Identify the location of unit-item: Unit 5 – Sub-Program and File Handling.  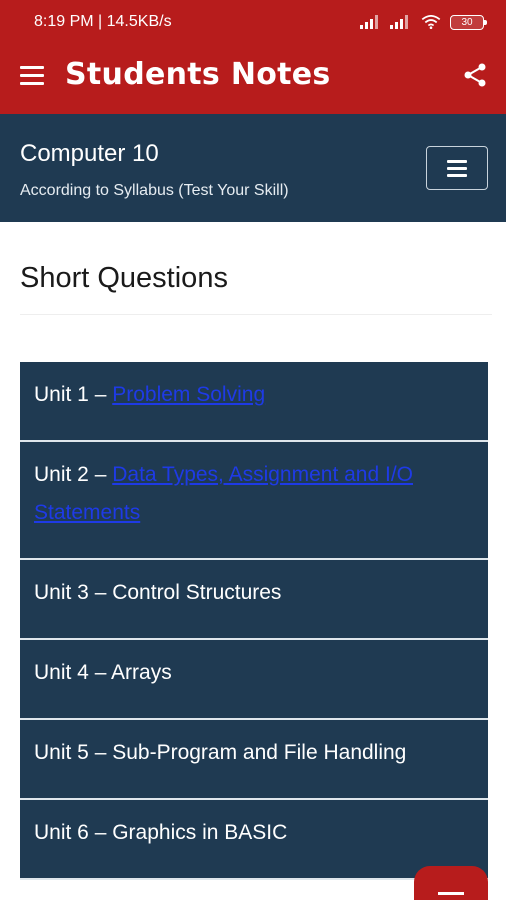
(254, 760).